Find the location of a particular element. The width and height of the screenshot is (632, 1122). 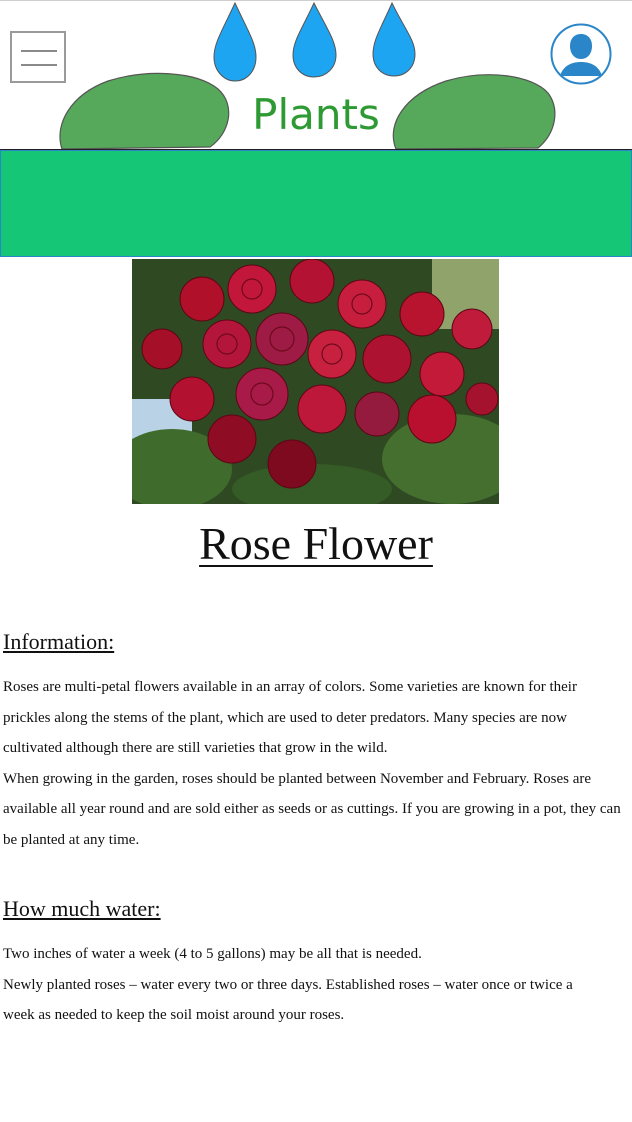

information-heading: Information: is located at coordinates (59, 641).